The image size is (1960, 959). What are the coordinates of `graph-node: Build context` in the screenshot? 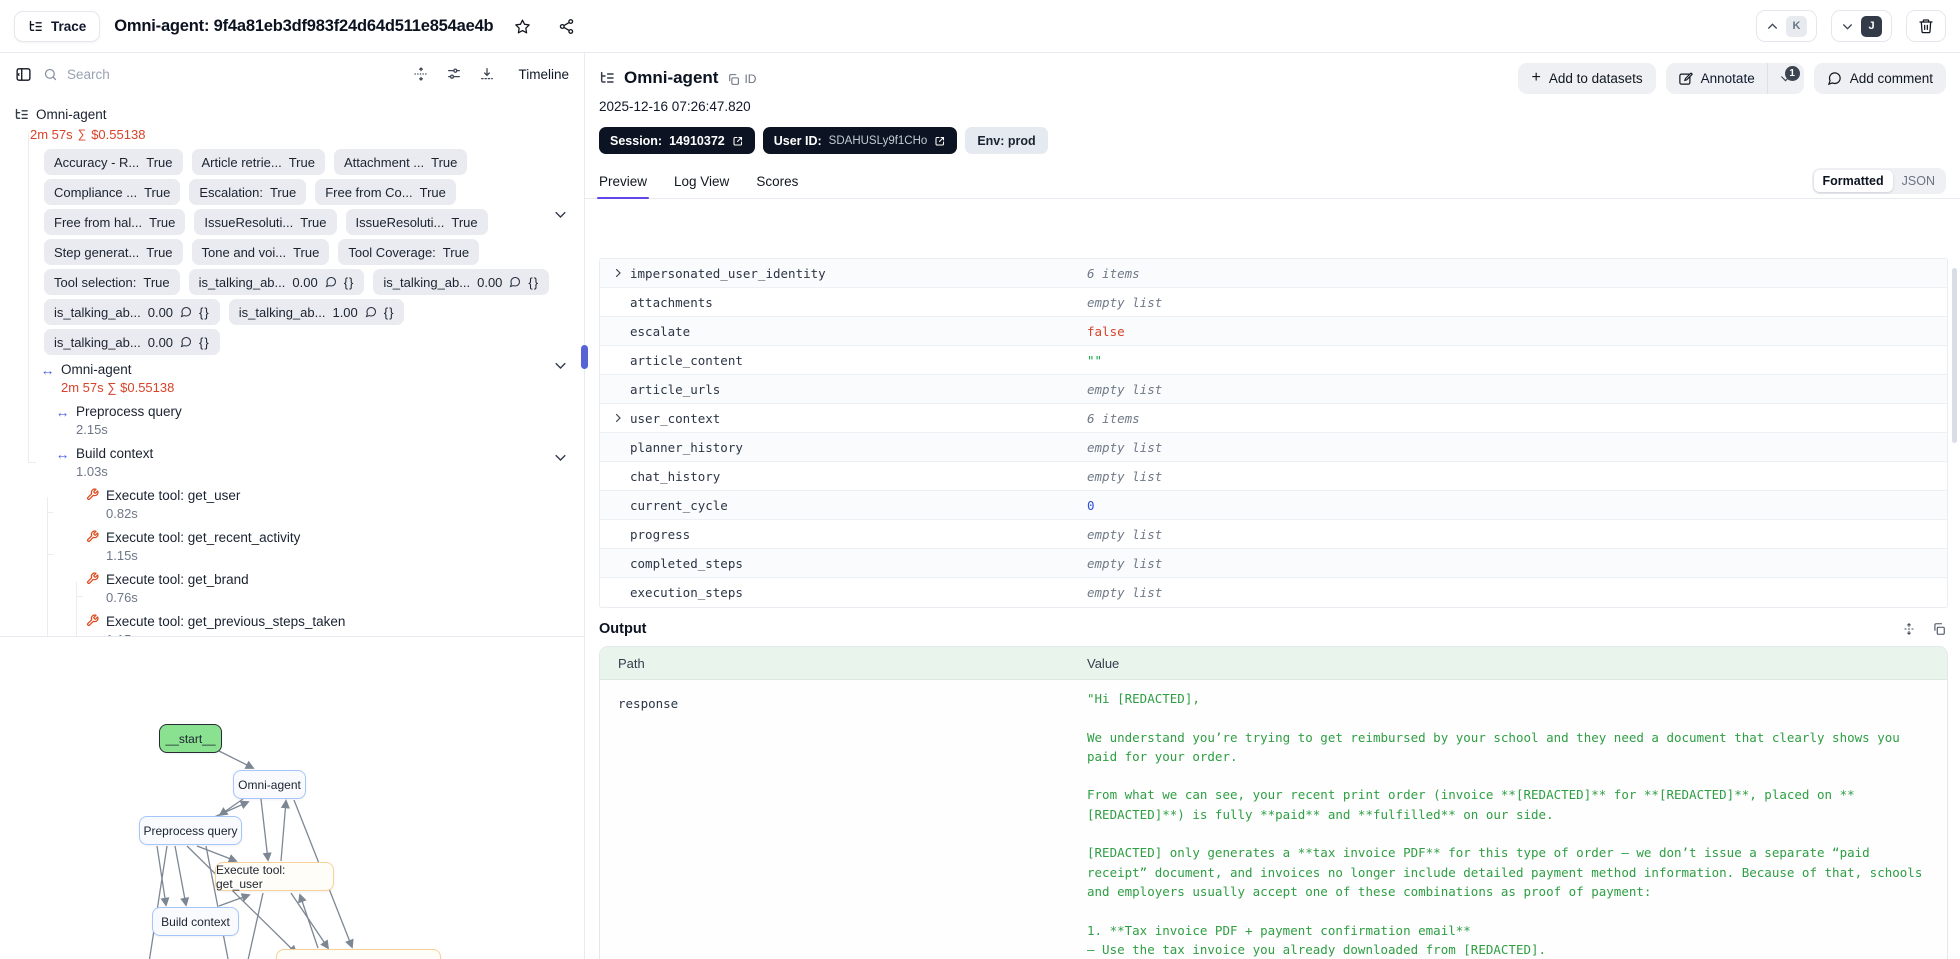 It's located at (195, 921).